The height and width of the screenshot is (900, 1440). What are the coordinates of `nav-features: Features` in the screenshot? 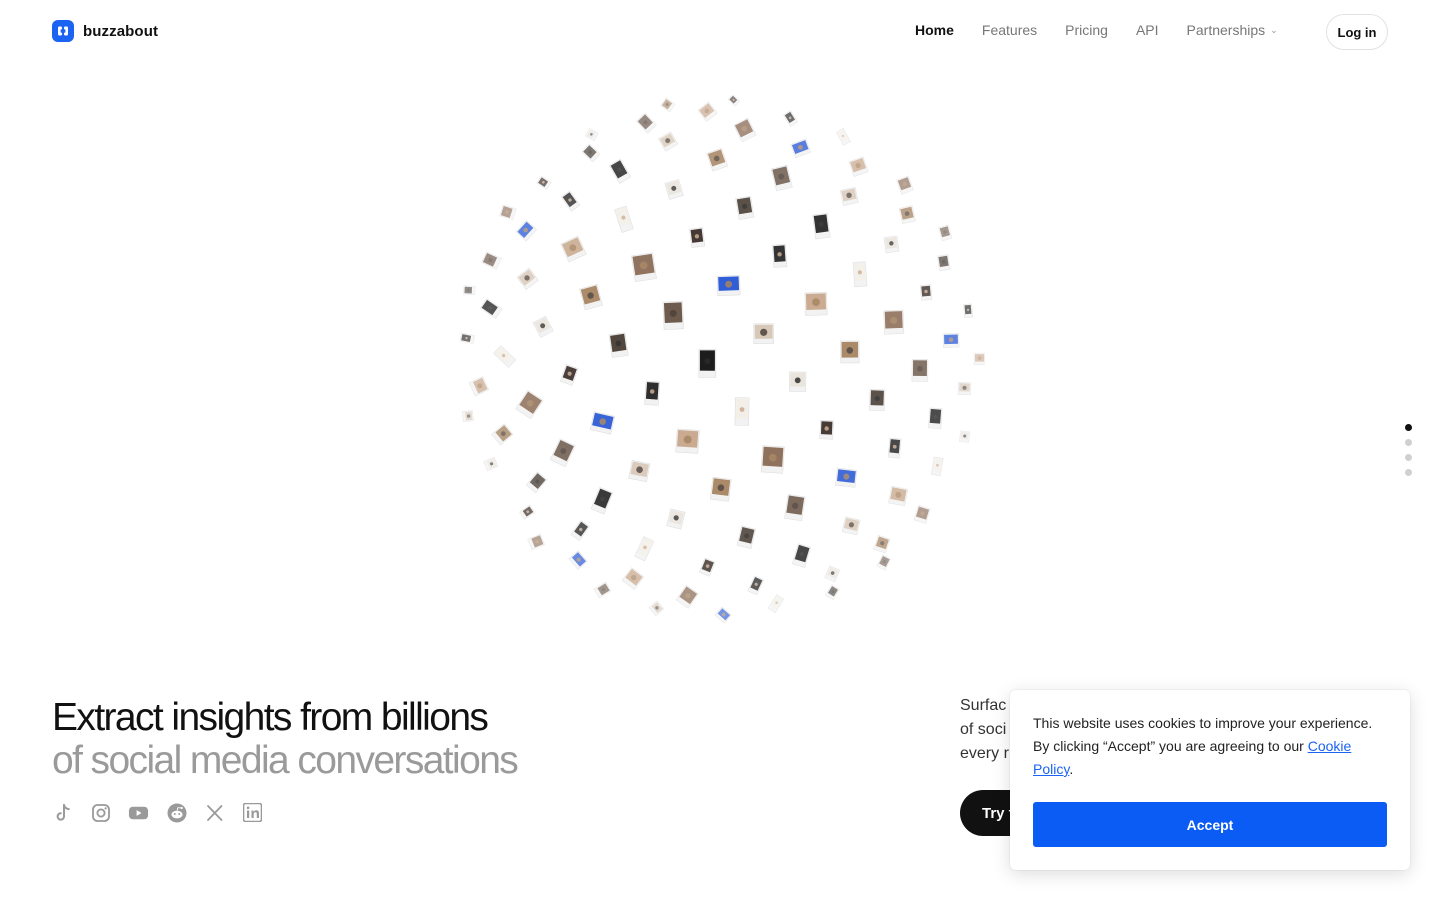 It's located at (1009, 30).